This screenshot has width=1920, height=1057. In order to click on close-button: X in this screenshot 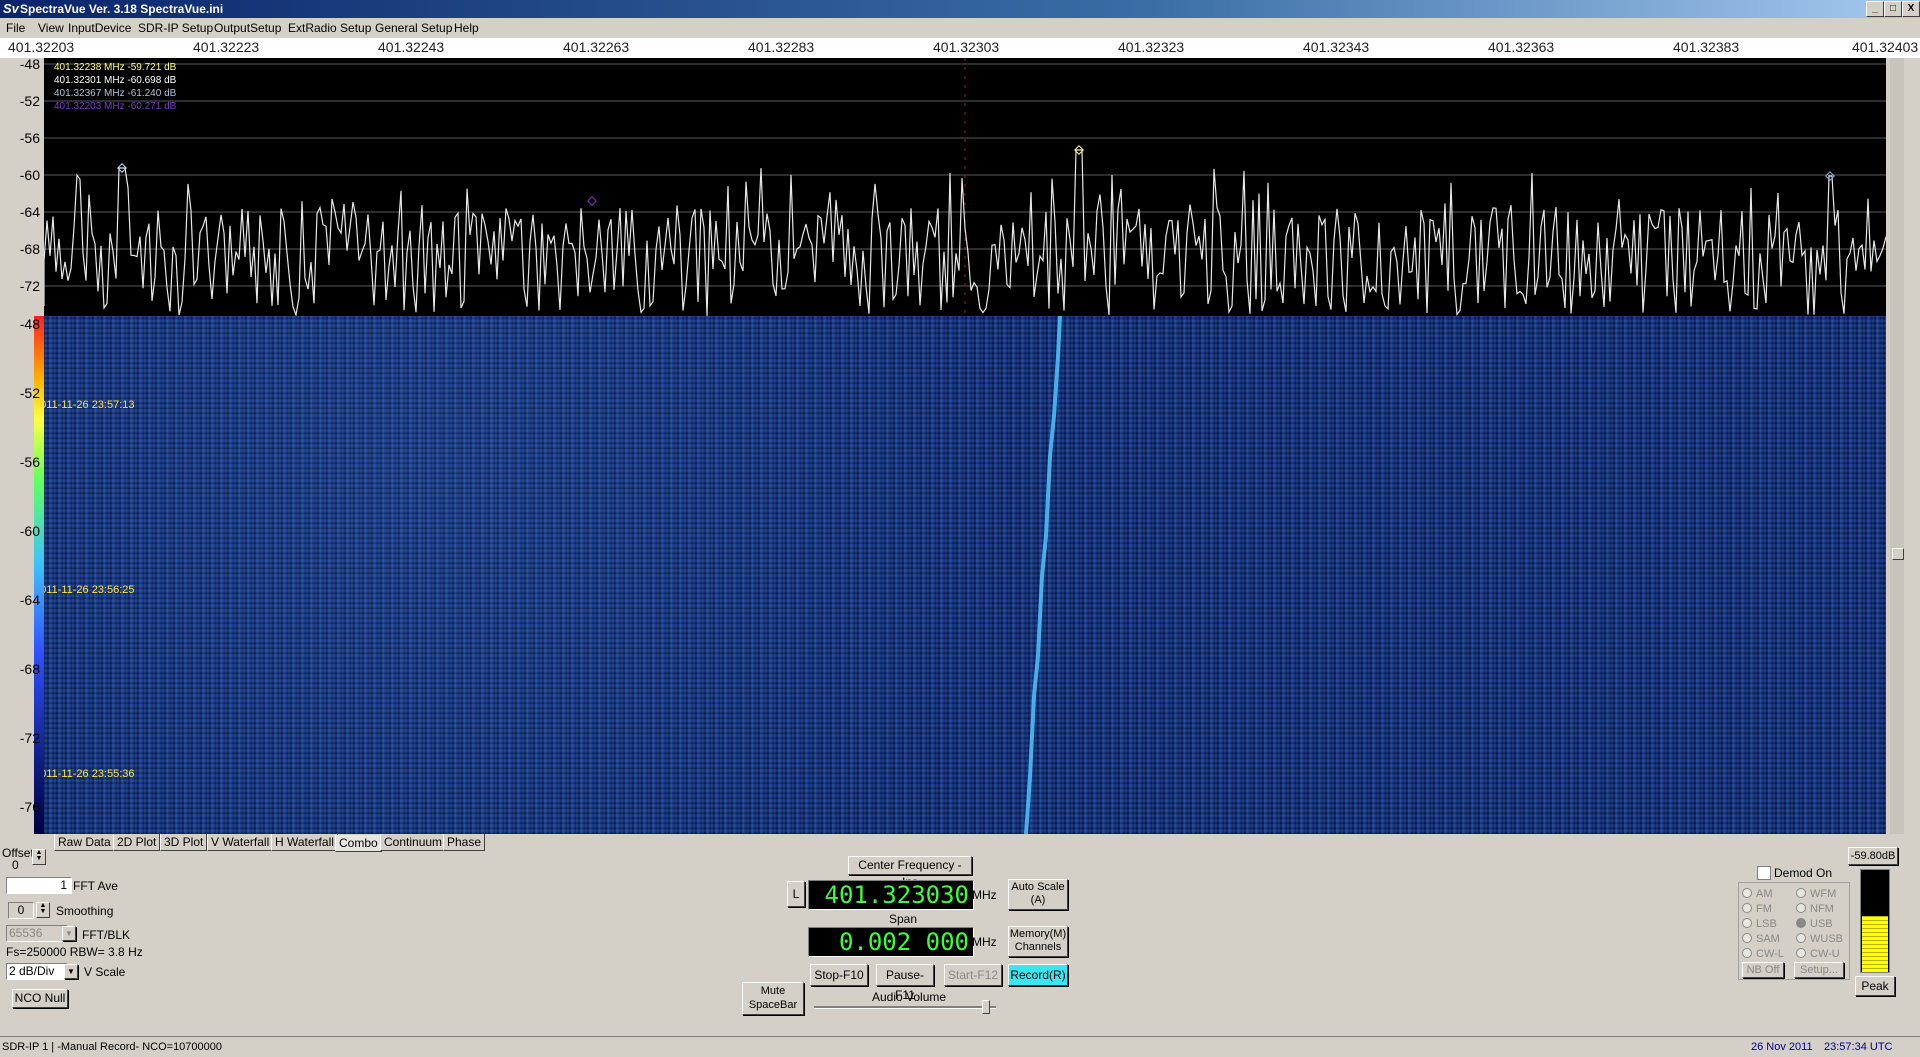, I will do `click(1911, 9)`.